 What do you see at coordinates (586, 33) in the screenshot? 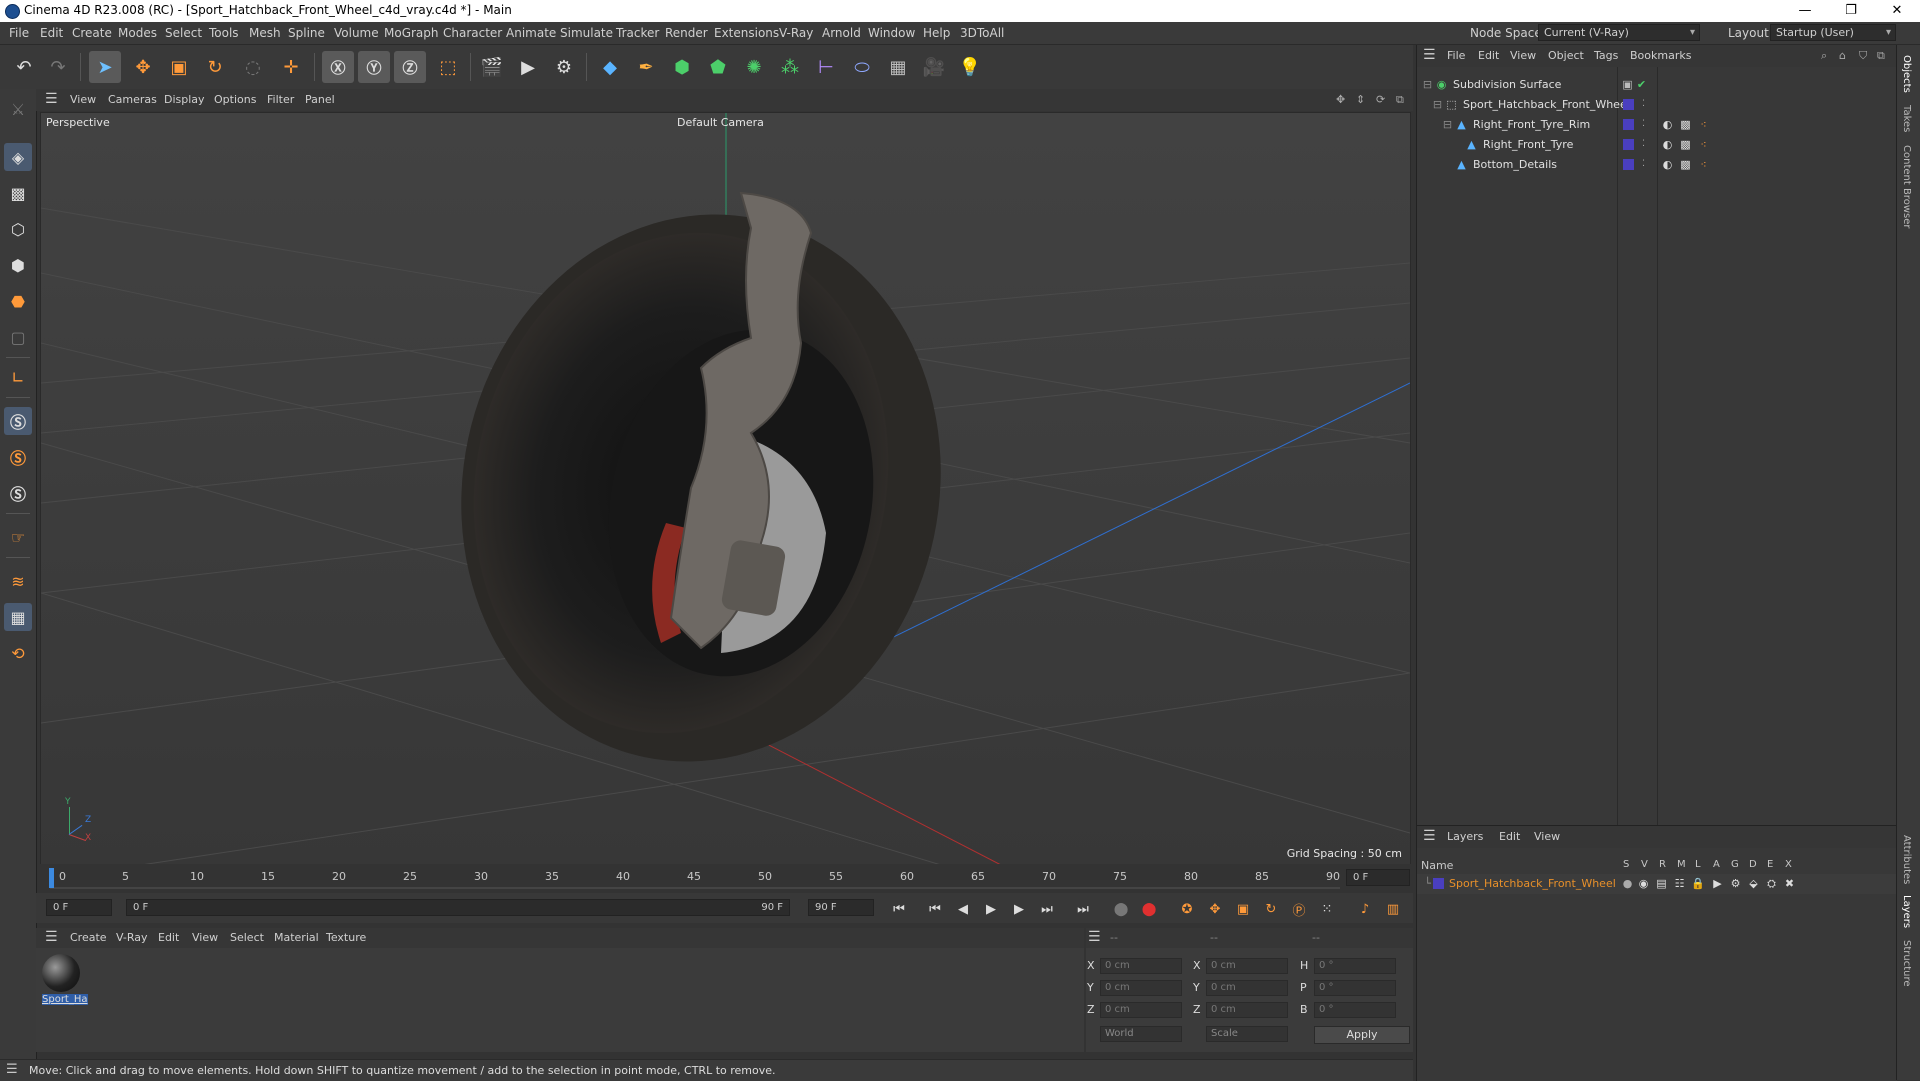
I see `menu-simulate: Simulate` at bounding box center [586, 33].